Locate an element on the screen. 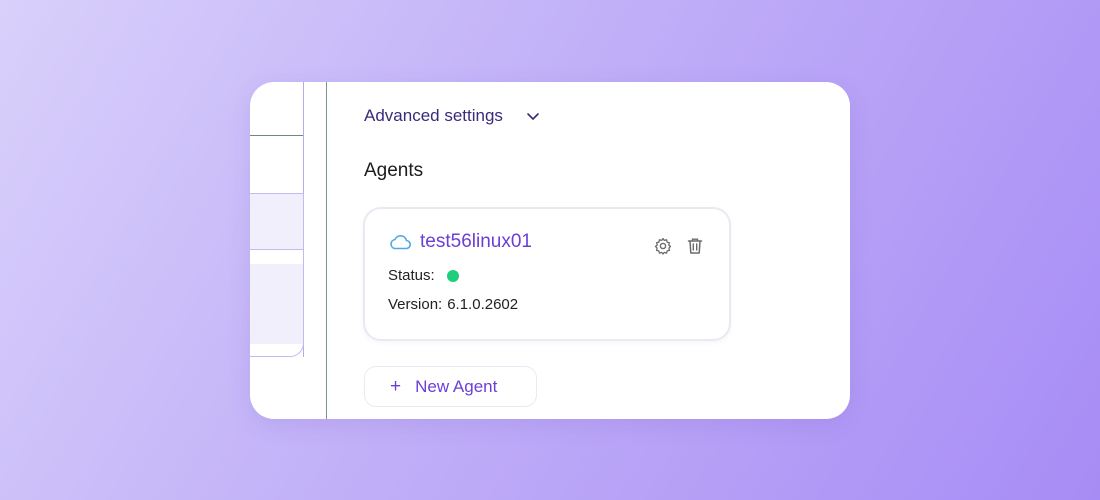 The height and width of the screenshot is (500, 1100). left-panel-divider is located at coordinates (277, 135).